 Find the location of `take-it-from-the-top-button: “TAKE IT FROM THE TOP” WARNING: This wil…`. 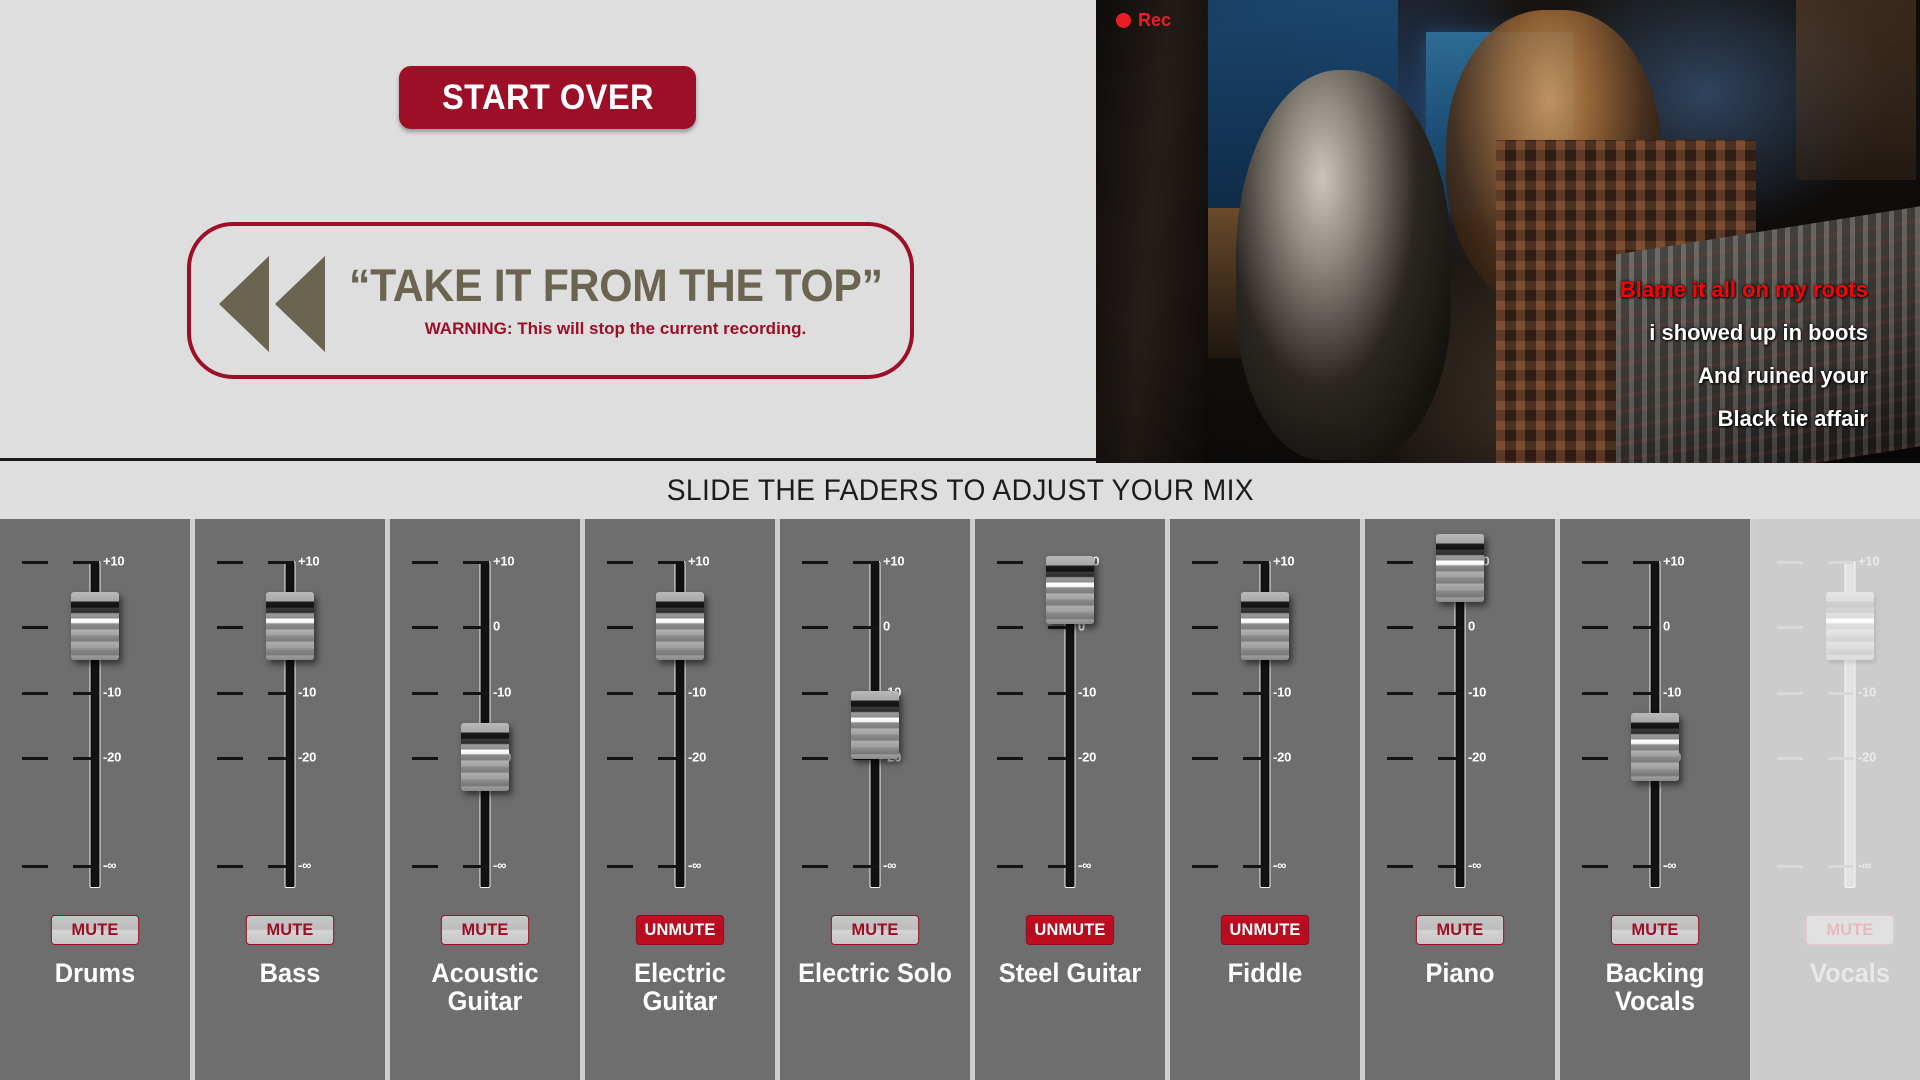

take-it-from-the-top-button: “TAKE IT FROM THE TOP” WARNING: This wil… is located at coordinates (550, 300).